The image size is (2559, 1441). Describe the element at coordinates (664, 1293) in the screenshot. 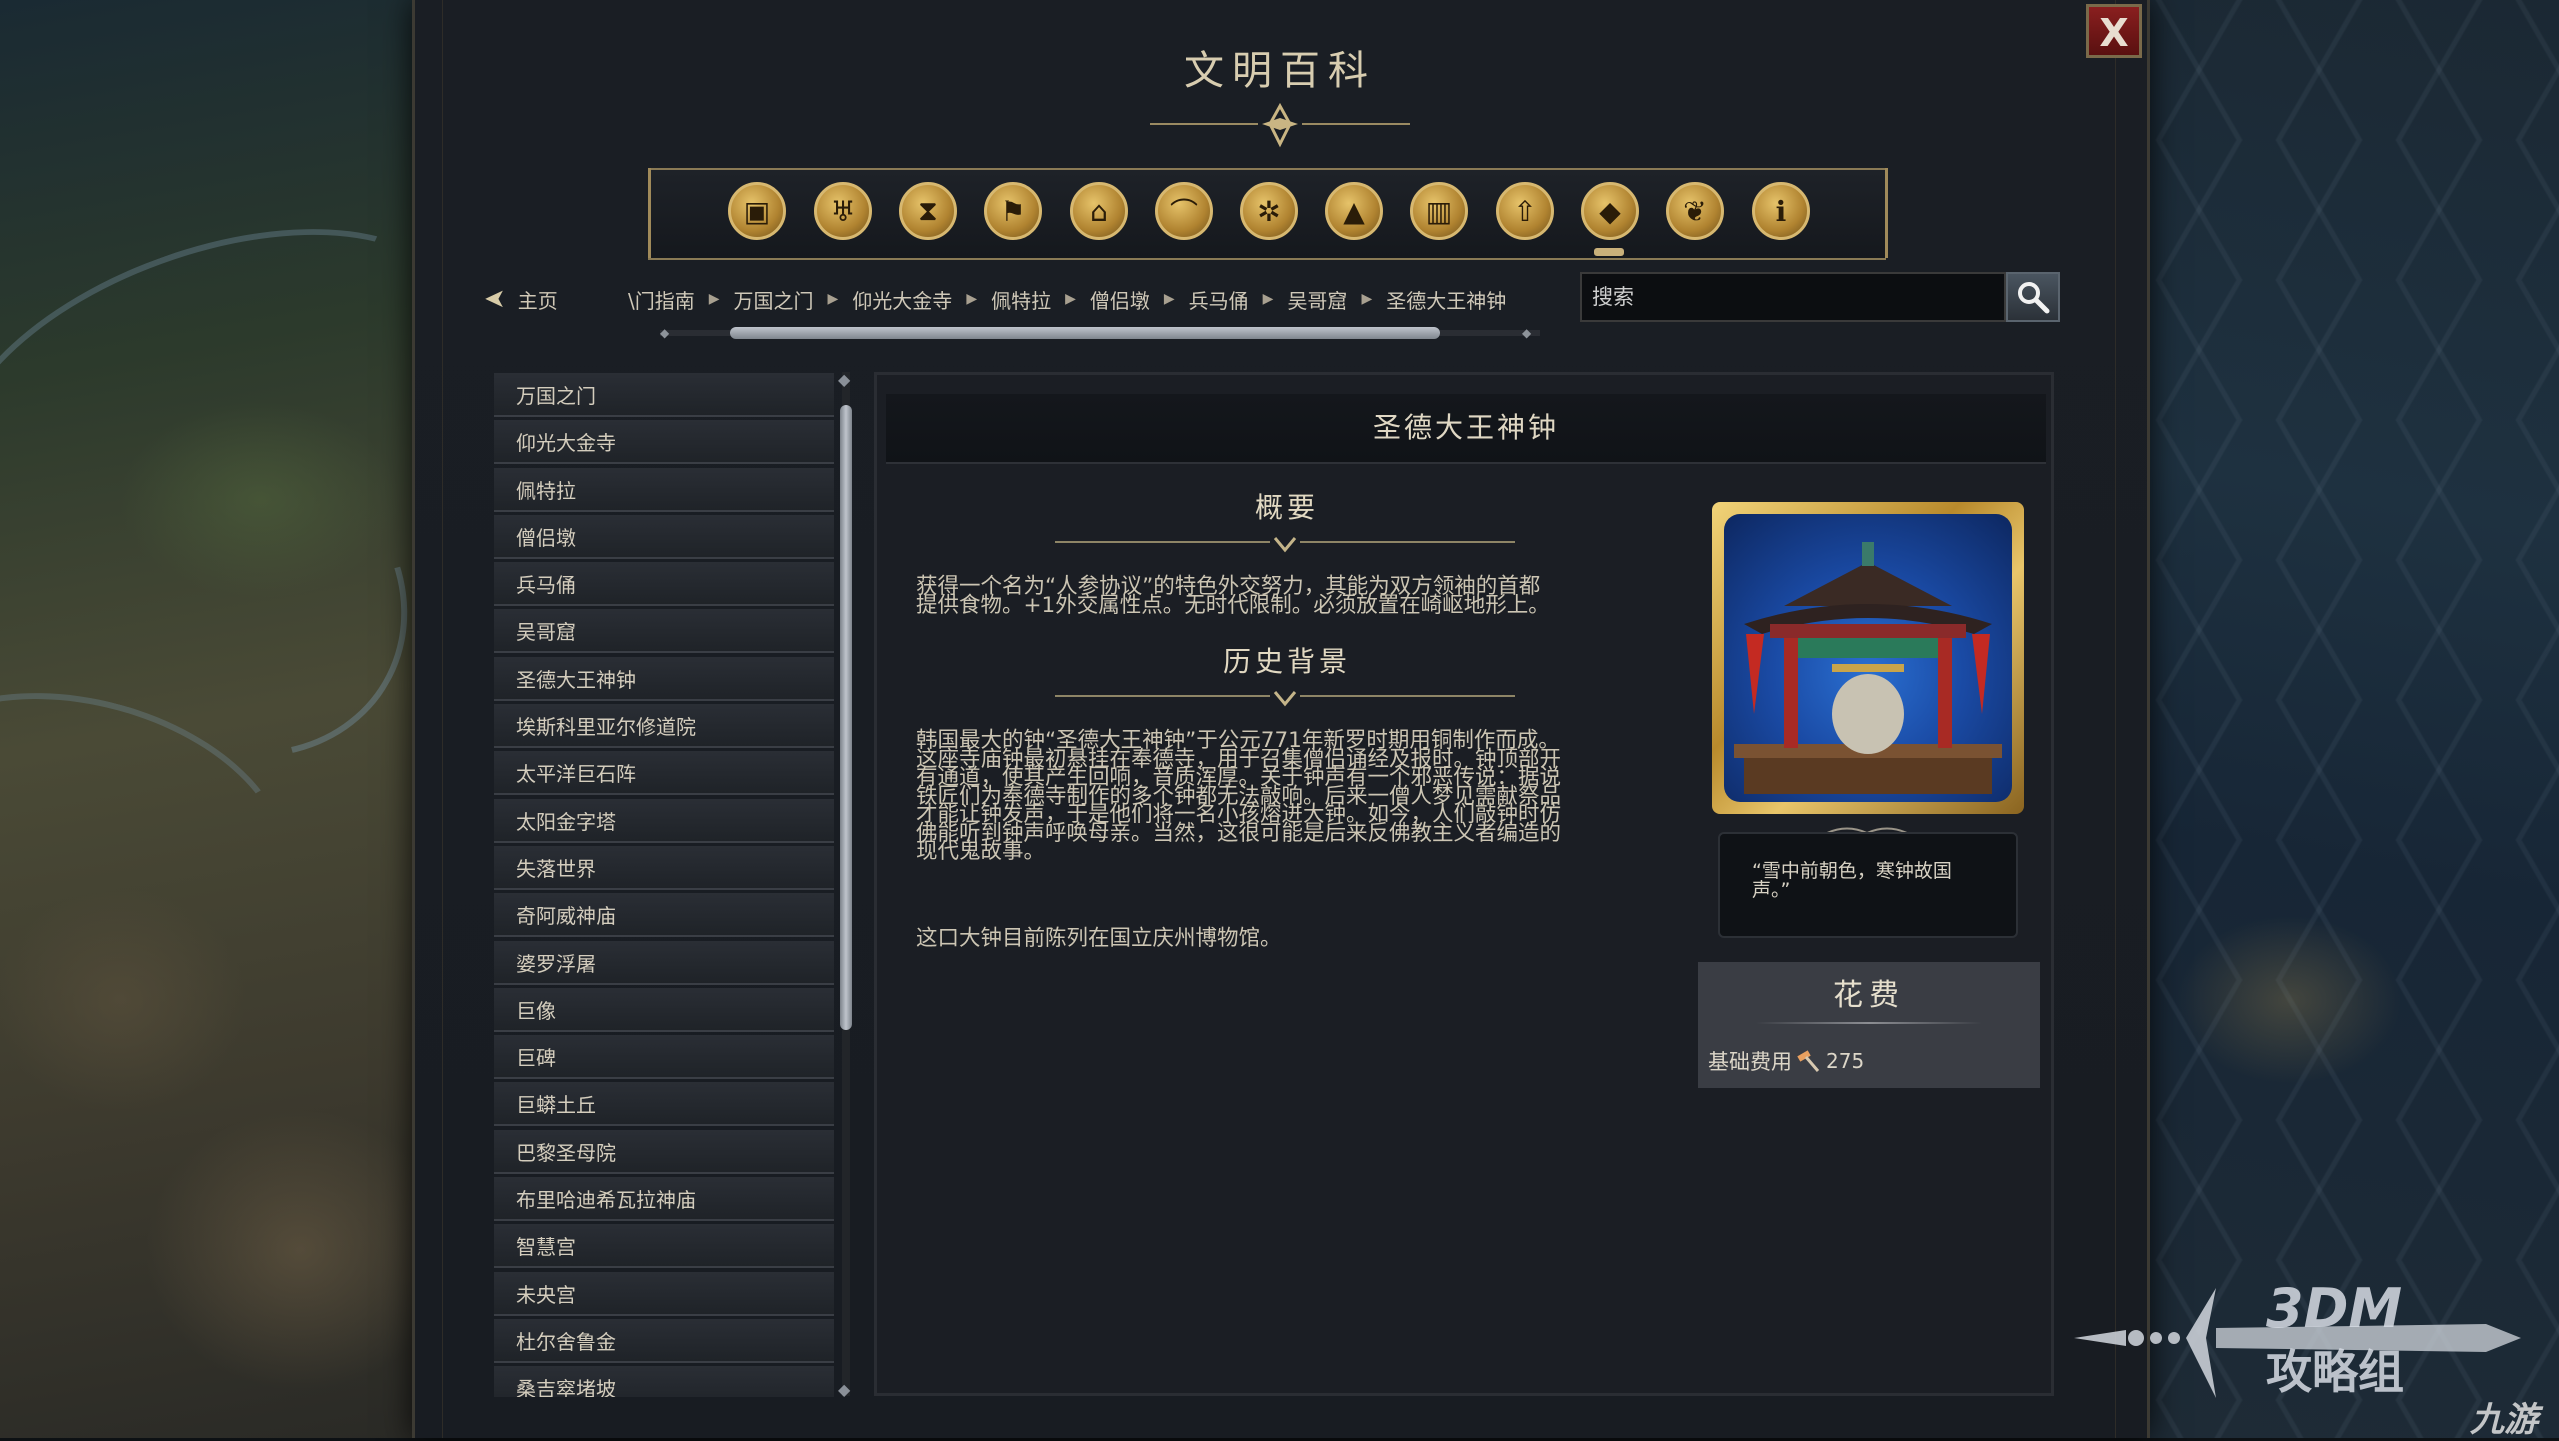

I see `list-item: 未央宫` at that location.